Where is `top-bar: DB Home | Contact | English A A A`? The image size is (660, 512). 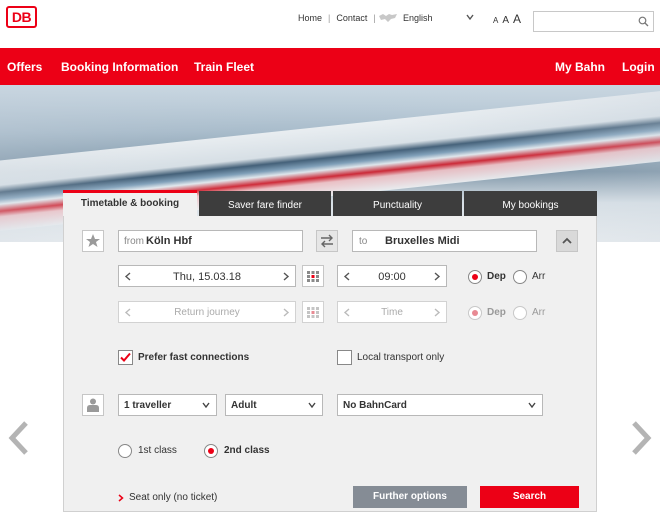 top-bar: DB Home | Contact | English A A A is located at coordinates (330, 24).